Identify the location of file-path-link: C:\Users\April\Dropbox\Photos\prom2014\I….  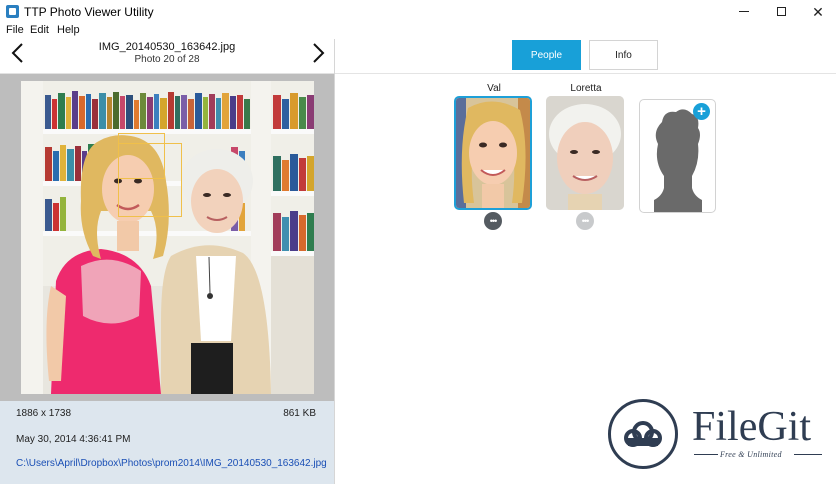
(171, 463).